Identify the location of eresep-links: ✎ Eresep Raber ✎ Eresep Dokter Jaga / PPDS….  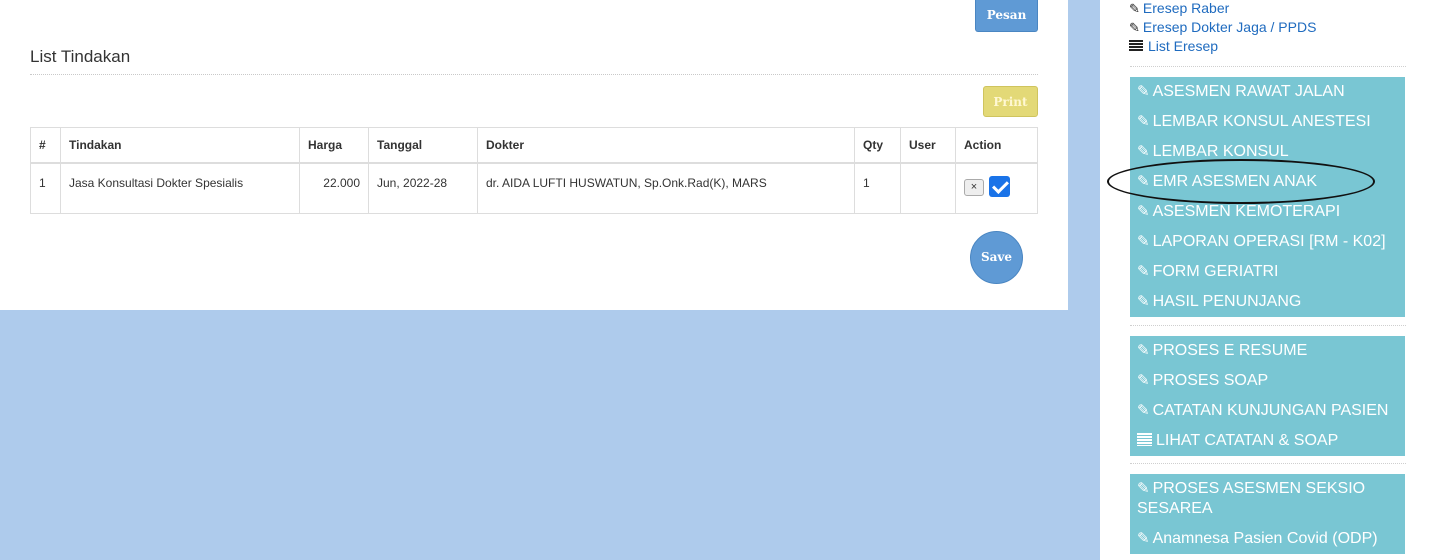
(1222, 28).